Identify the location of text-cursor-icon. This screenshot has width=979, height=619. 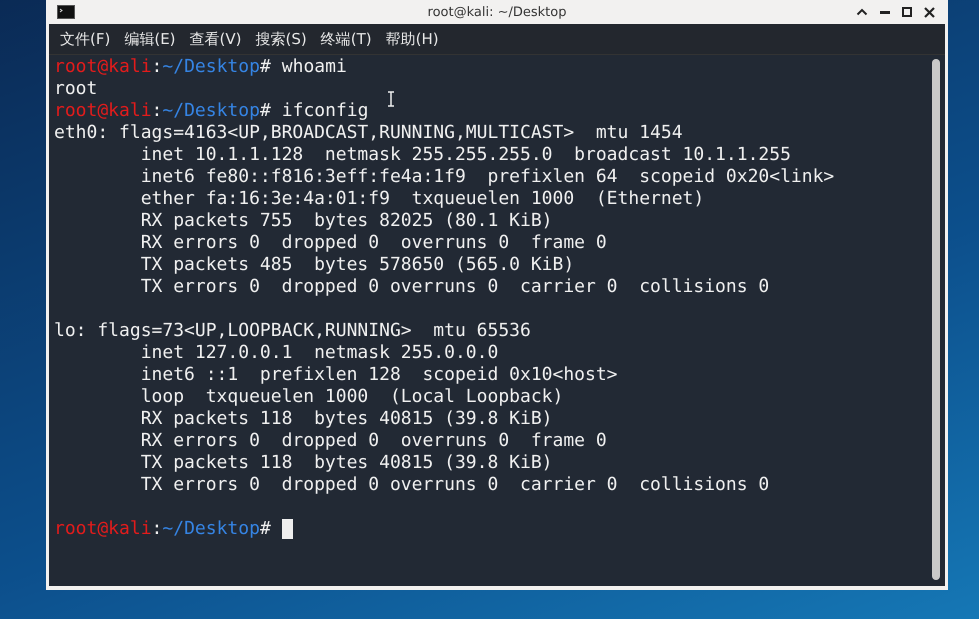
(391, 99).